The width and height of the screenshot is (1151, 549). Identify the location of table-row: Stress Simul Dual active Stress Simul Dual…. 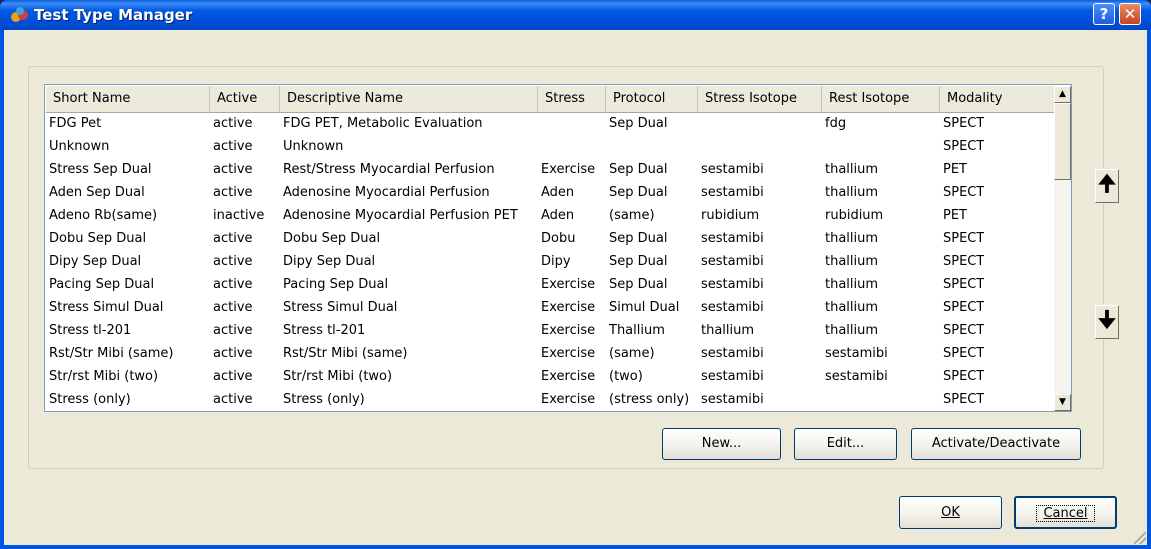
(550, 308).